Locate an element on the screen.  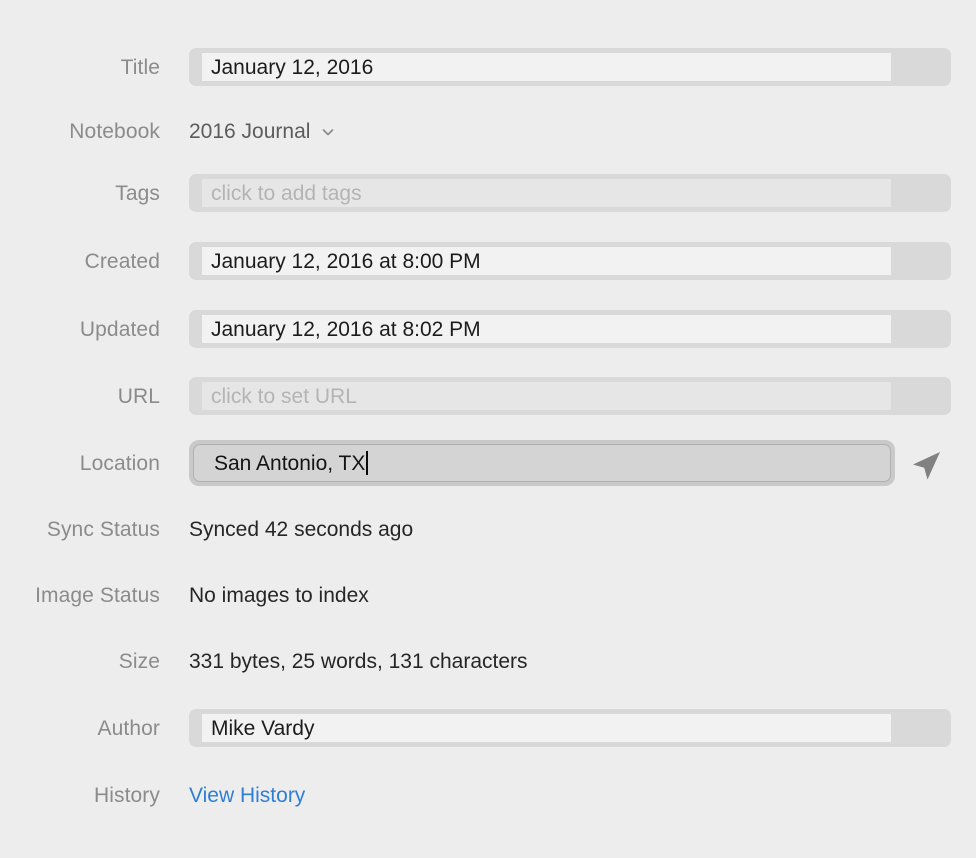
location-input: San Antonio, TX is located at coordinates (542, 463).